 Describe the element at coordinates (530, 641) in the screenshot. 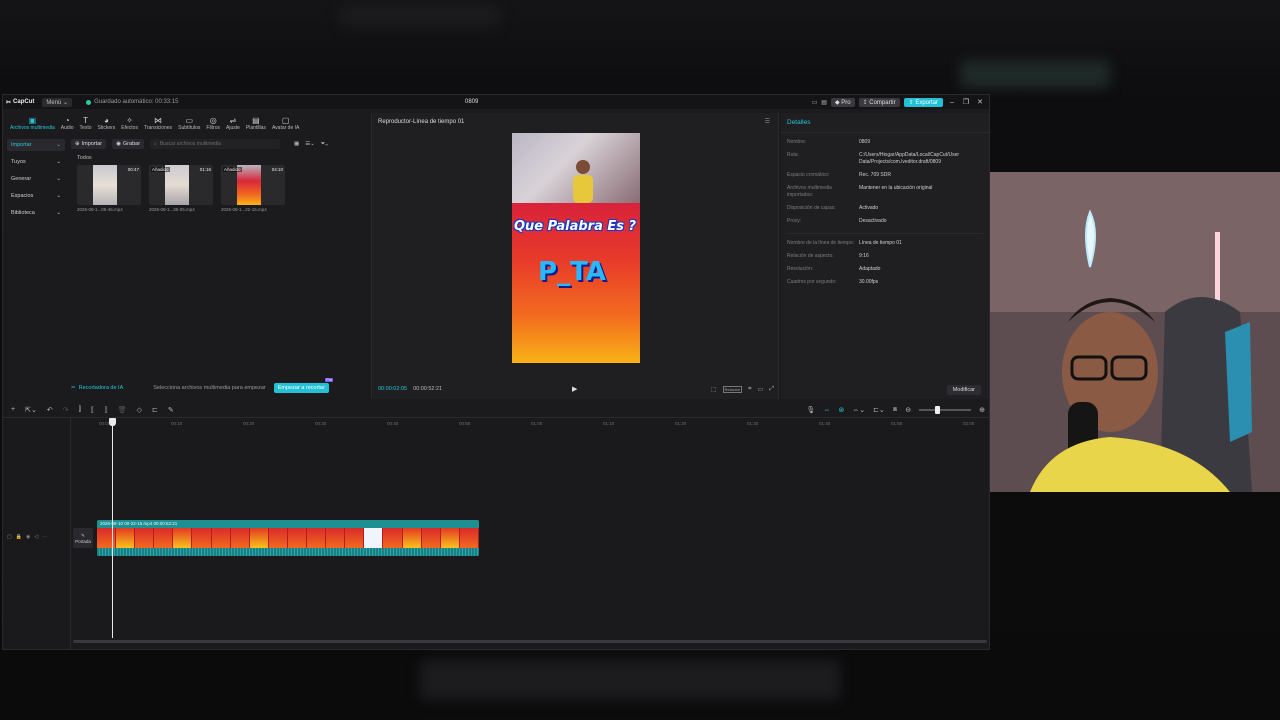

I see `horizontal-scrollbar` at that location.